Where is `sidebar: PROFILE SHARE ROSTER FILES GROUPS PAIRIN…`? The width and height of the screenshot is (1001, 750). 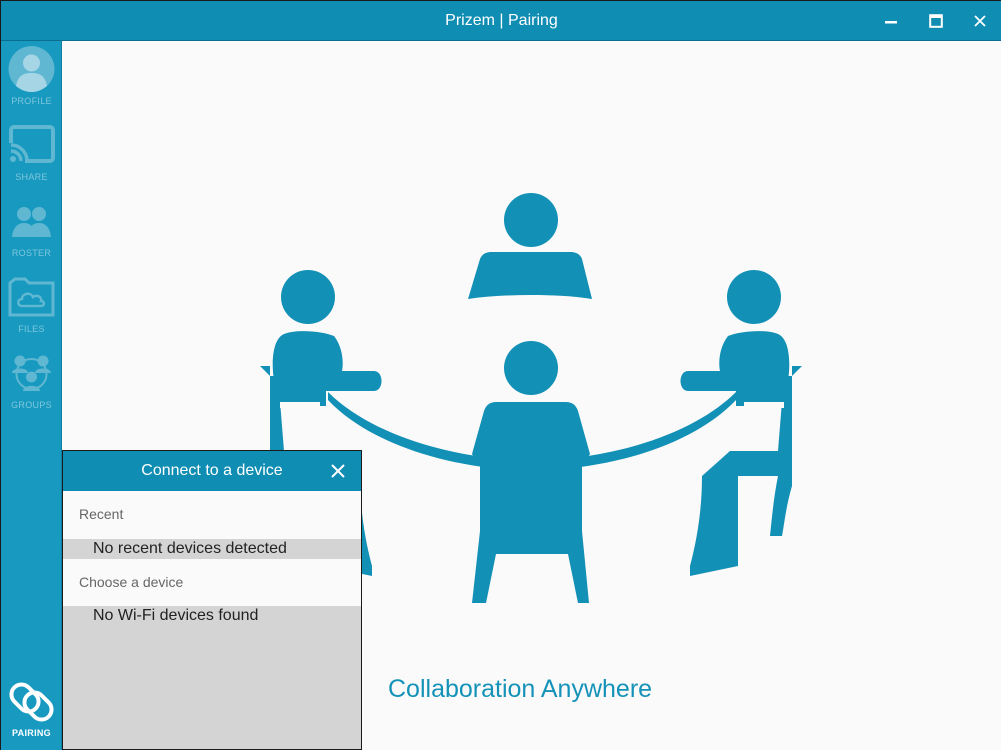
sidebar: PROFILE SHARE ROSTER FILES GROUPS PAIRIN… is located at coordinates (31, 395).